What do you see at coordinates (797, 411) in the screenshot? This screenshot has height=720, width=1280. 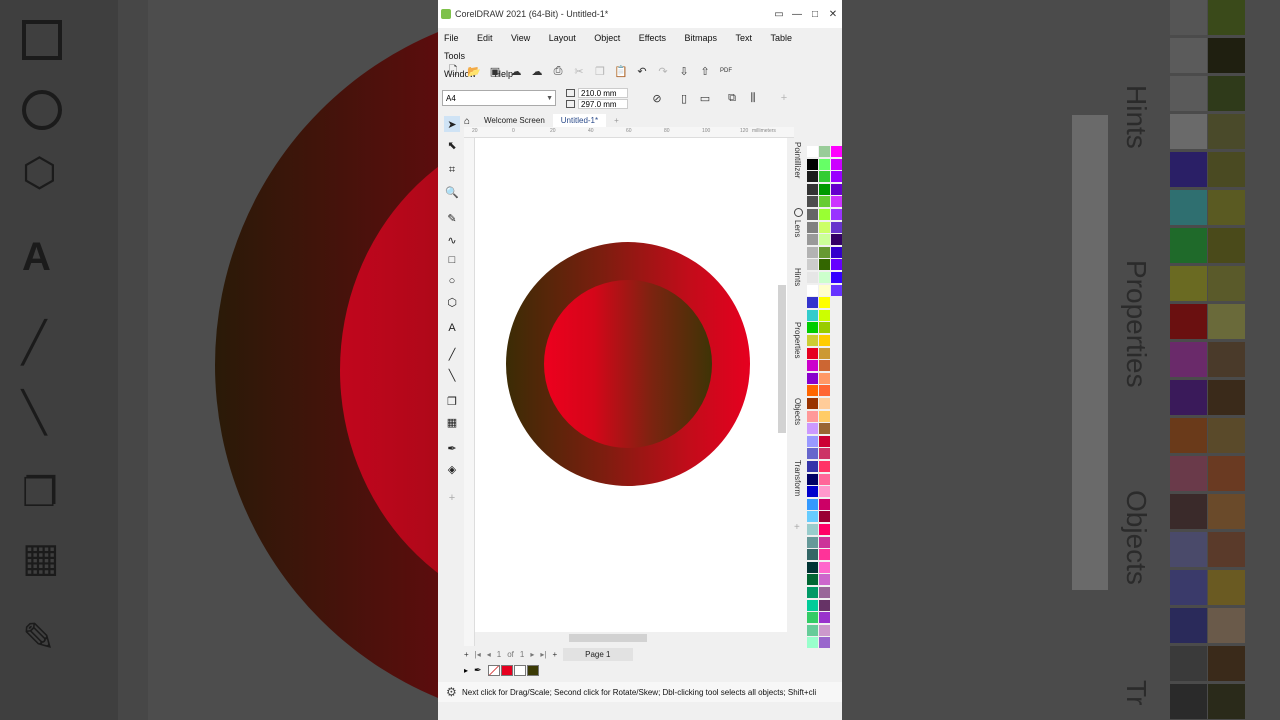 I see `docker-objects: Objects` at bounding box center [797, 411].